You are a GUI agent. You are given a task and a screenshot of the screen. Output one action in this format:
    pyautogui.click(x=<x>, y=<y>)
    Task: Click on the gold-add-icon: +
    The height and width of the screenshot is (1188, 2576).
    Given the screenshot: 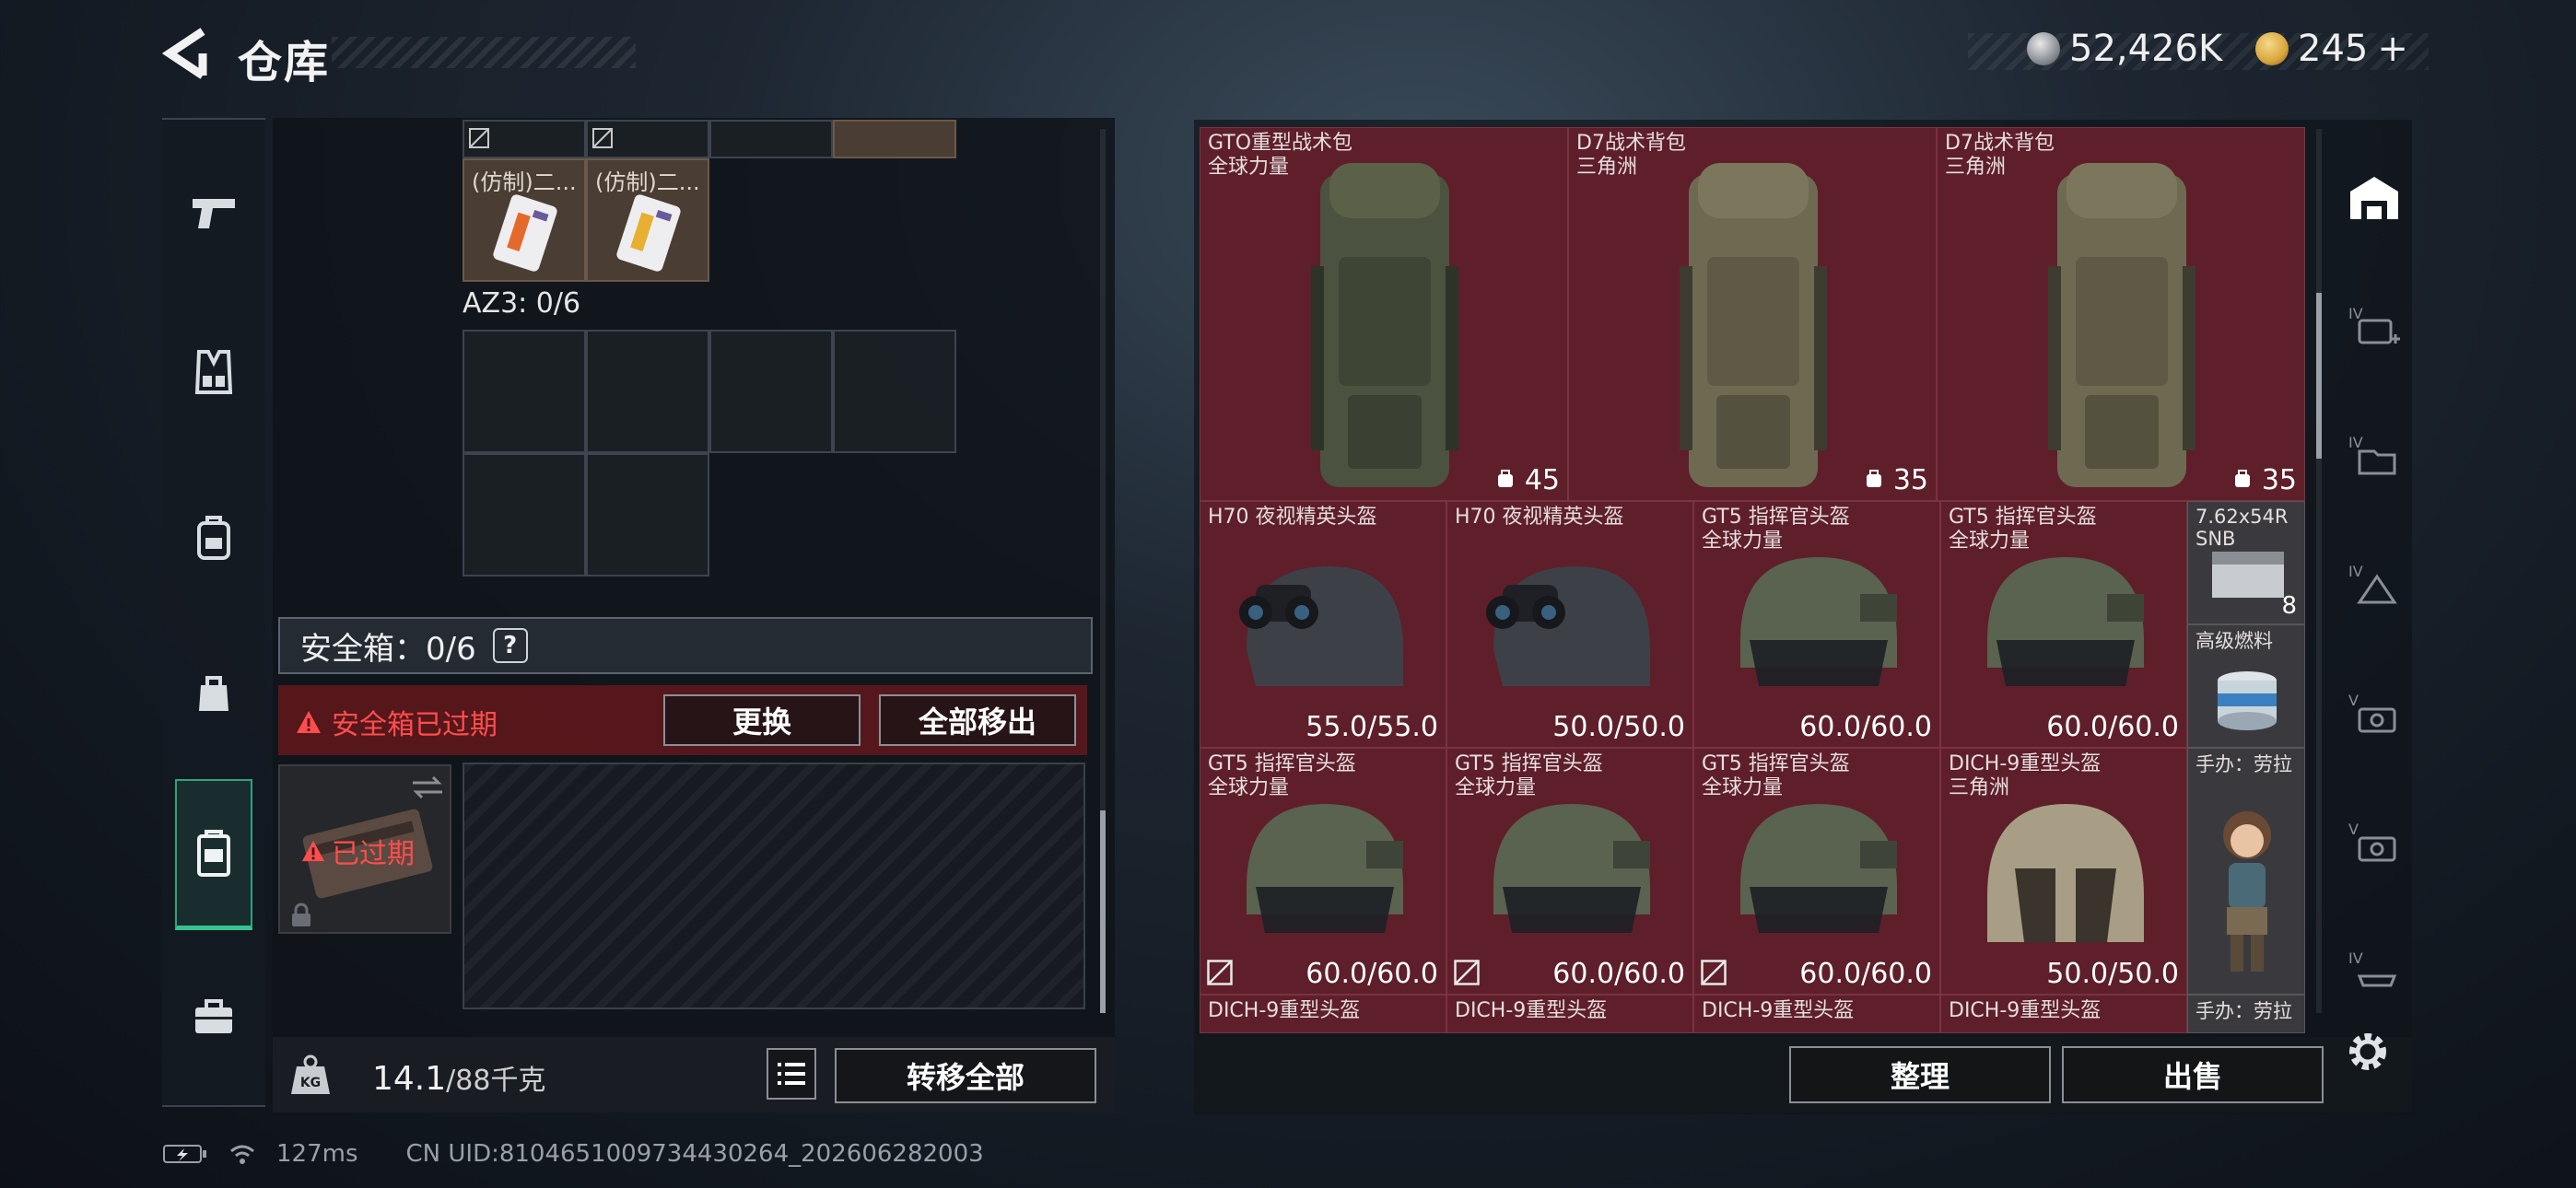 What is the action you would take?
    pyautogui.click(x=2392, y=49)
    